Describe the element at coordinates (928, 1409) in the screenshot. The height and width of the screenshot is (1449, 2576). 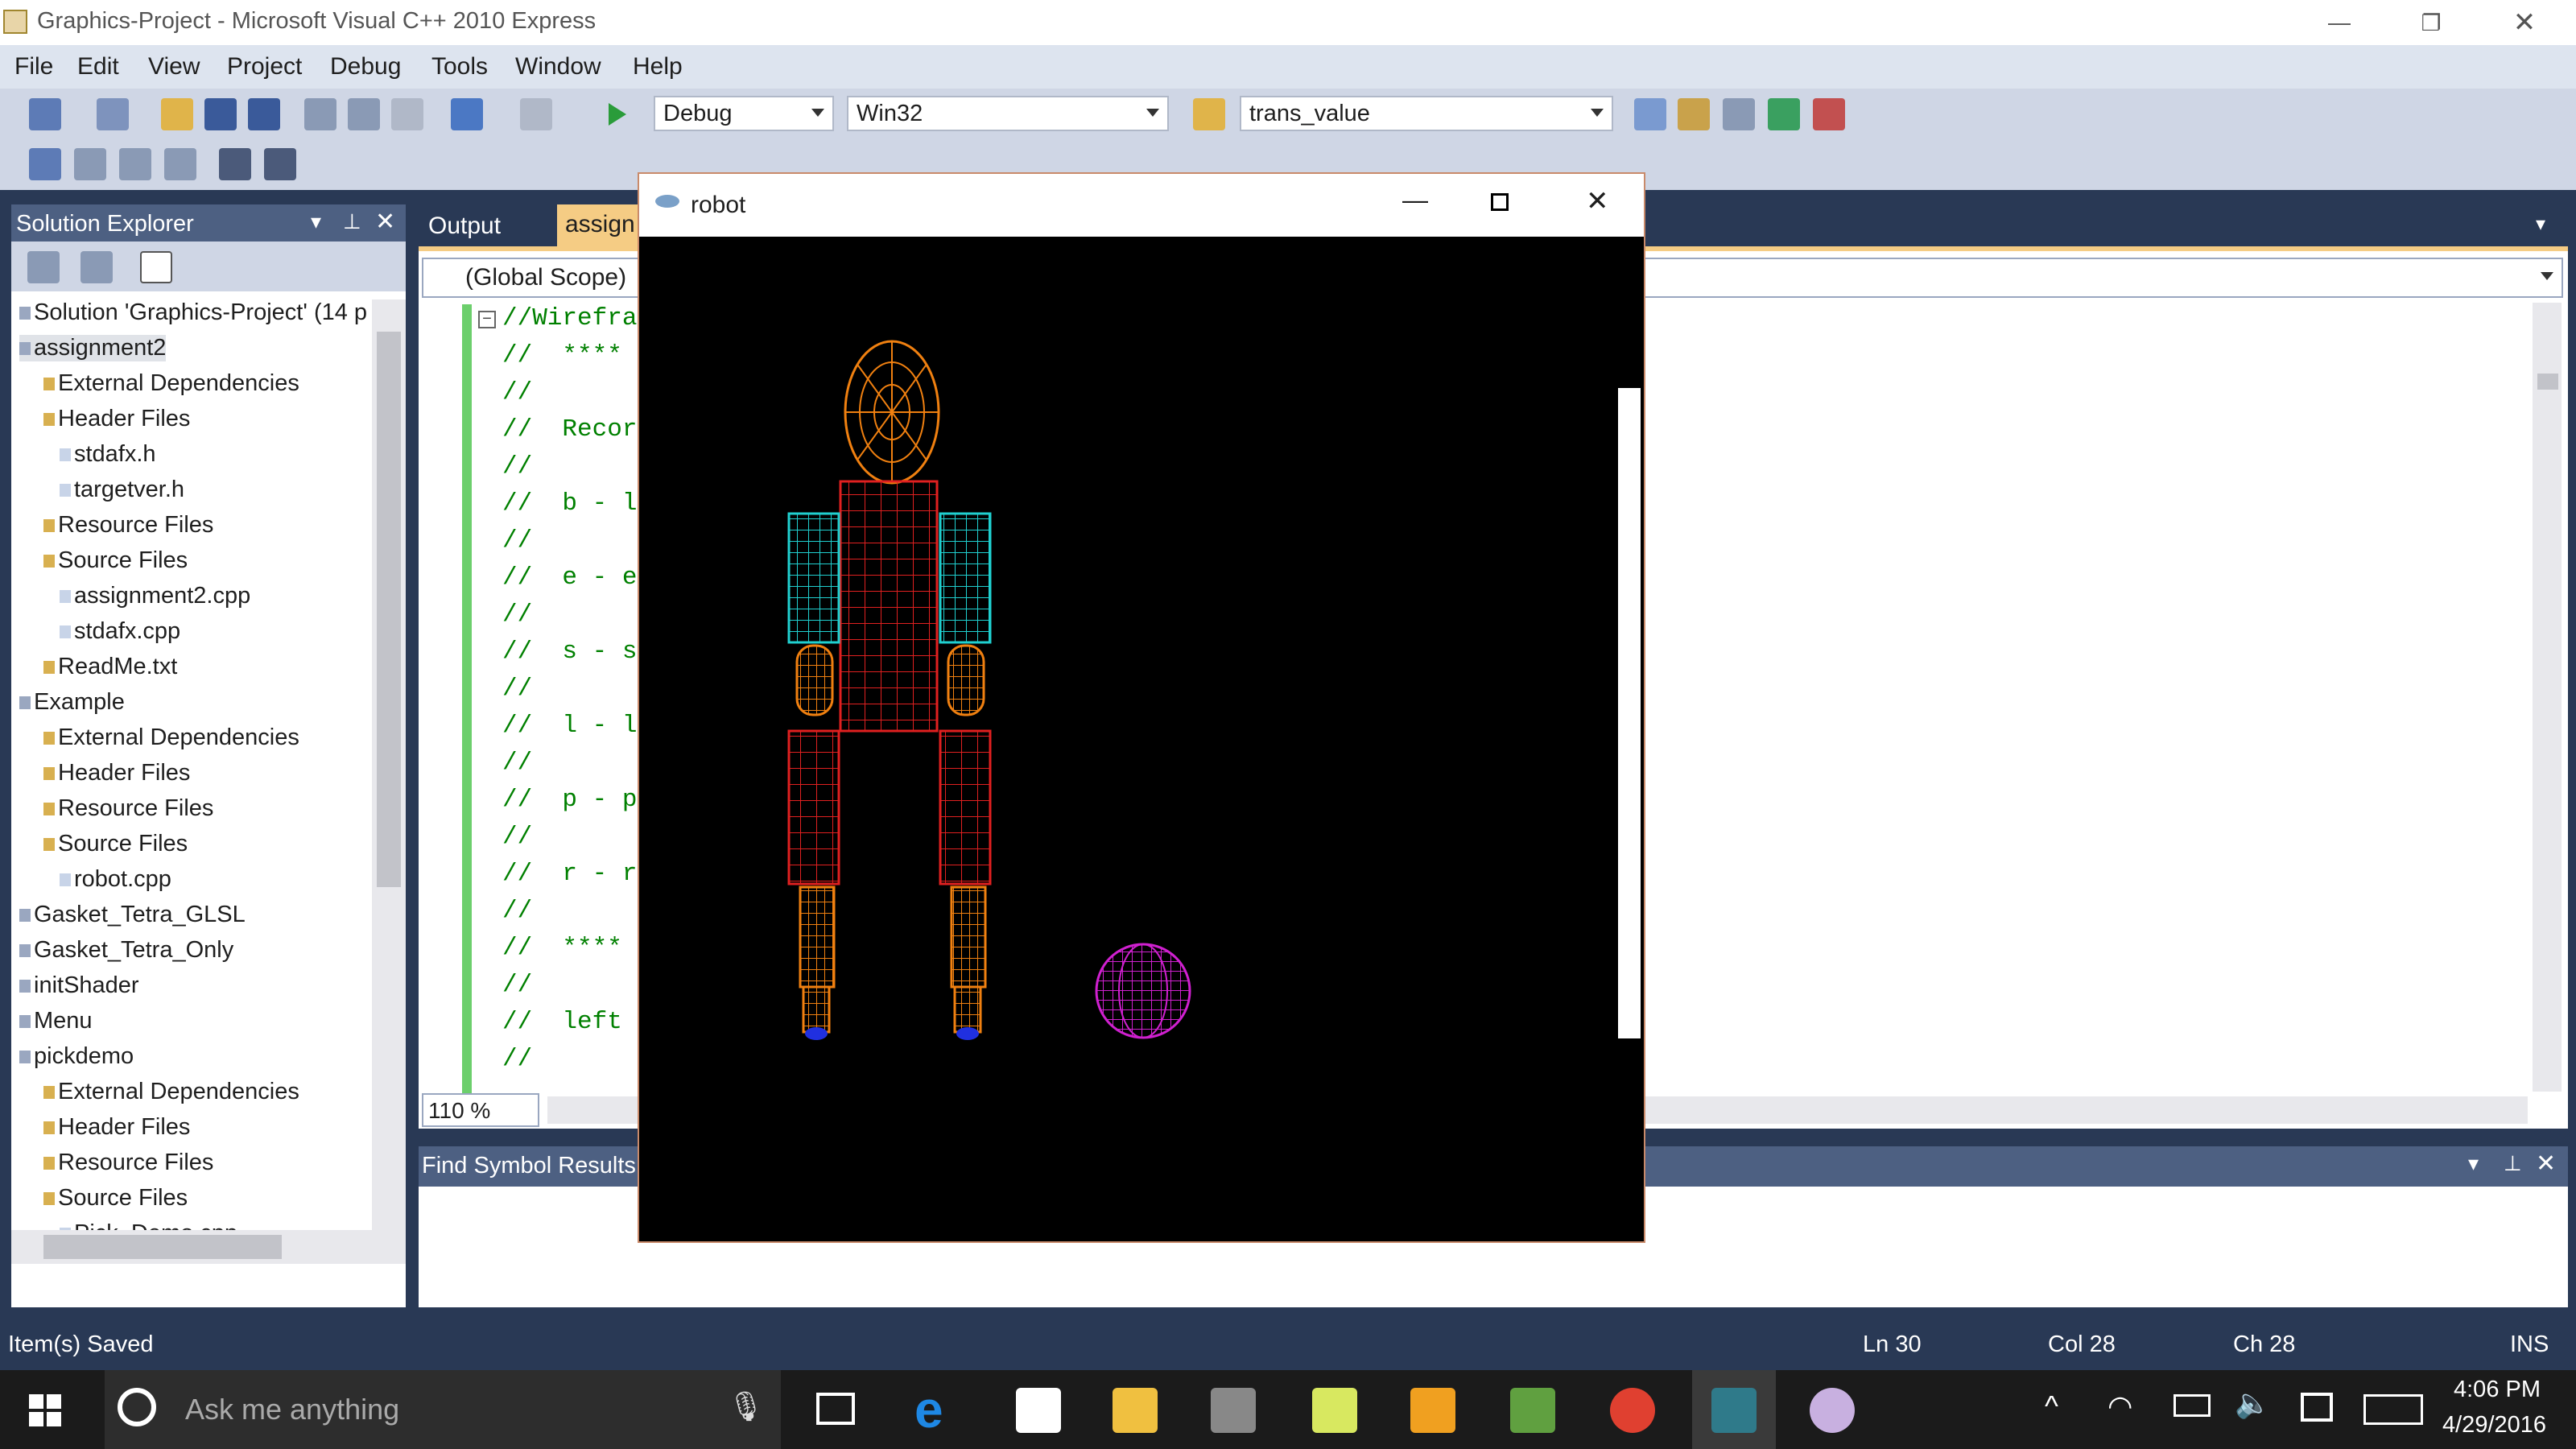
I see `edge-browser-icon: e` at that location.